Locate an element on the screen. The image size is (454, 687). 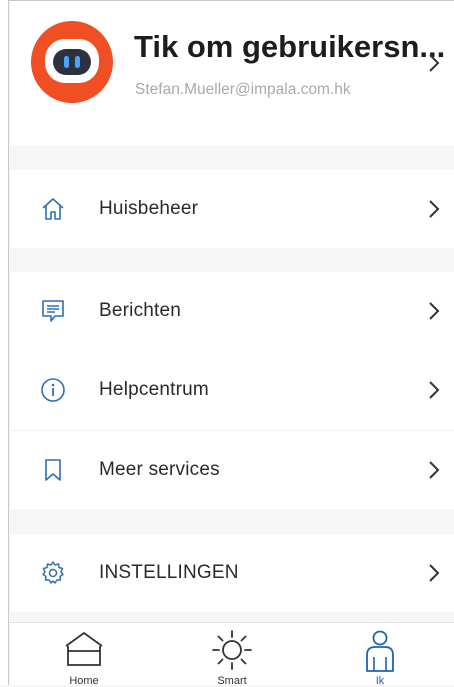
menu-label-messages: Berichten is located at coordinates (140, 310).